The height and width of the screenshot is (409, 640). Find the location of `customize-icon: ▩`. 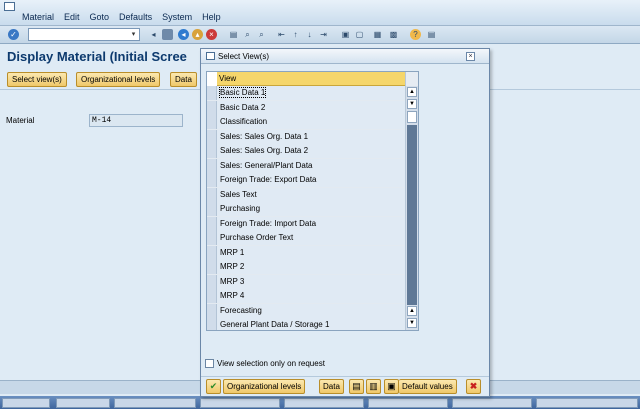

customize-icon: ▩ is located at coordinates (393, 34).